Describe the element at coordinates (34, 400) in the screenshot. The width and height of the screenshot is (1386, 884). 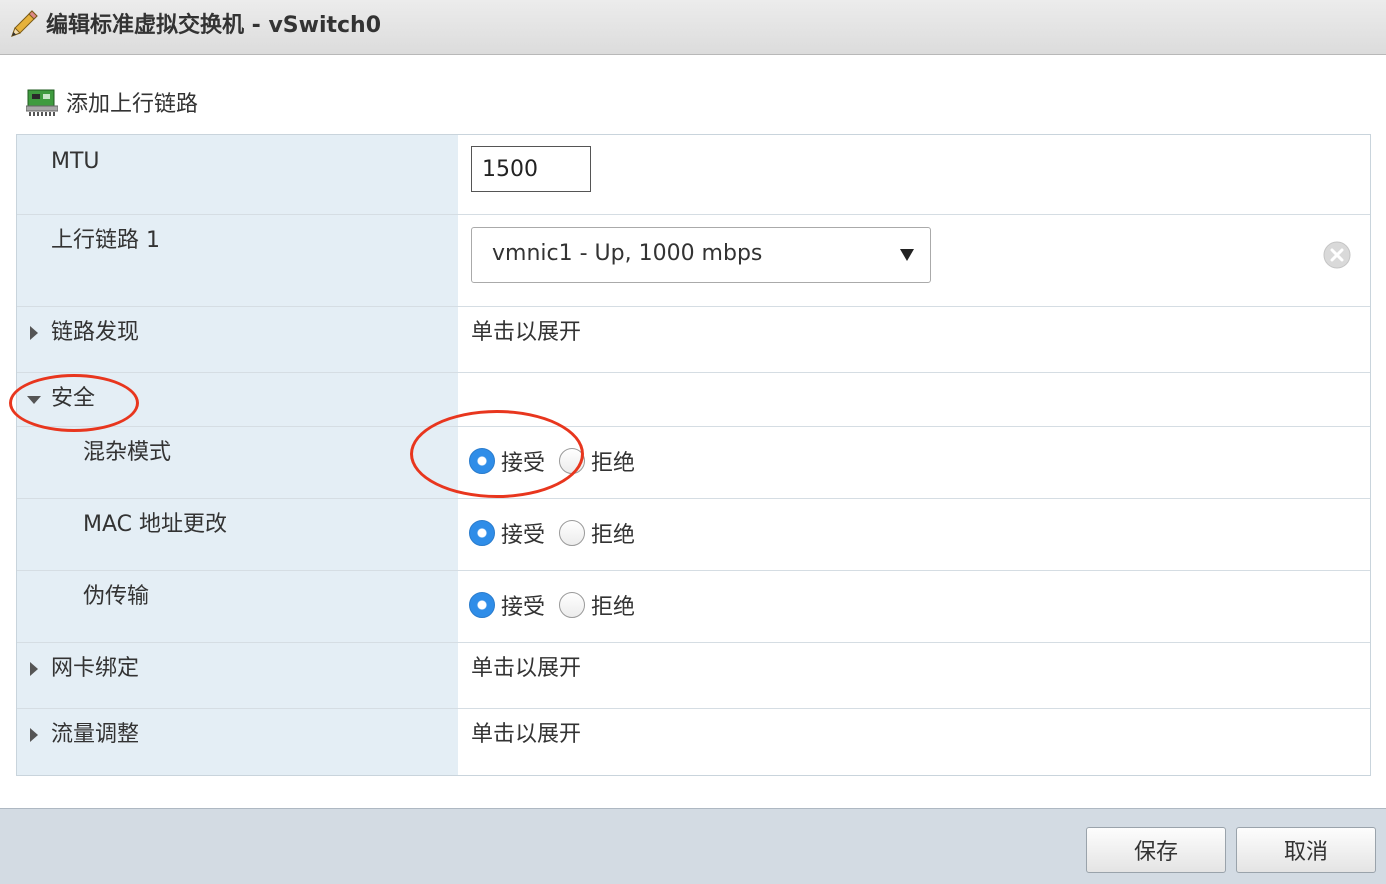
I see `collapse-arrow-icon` at that location.